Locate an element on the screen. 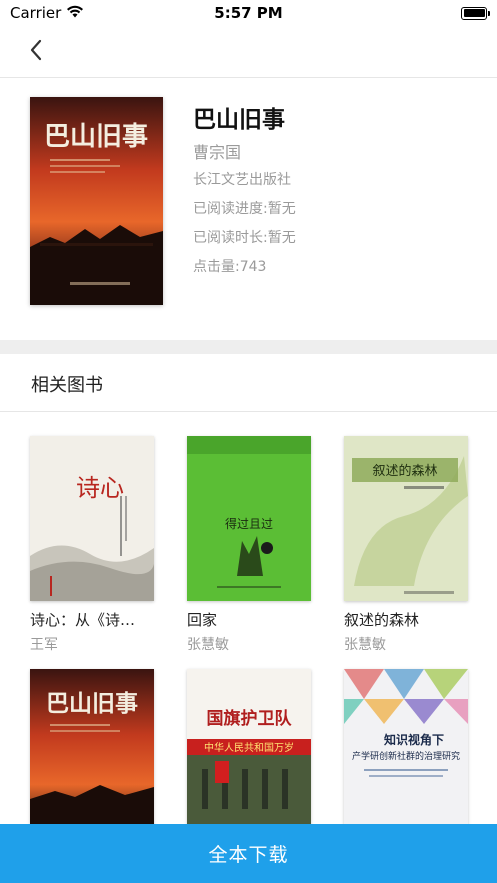 This screenshot has height=883, width=497. related-book-cover: 得过且过 is located at coordinates (249, 518).